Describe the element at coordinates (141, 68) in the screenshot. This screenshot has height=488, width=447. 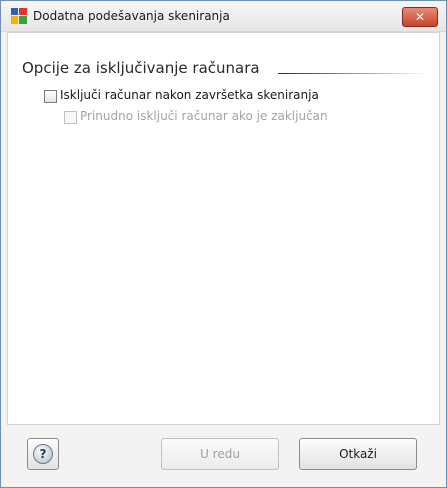
I see `section-title: Opcije za isključivanje računara` at that location.